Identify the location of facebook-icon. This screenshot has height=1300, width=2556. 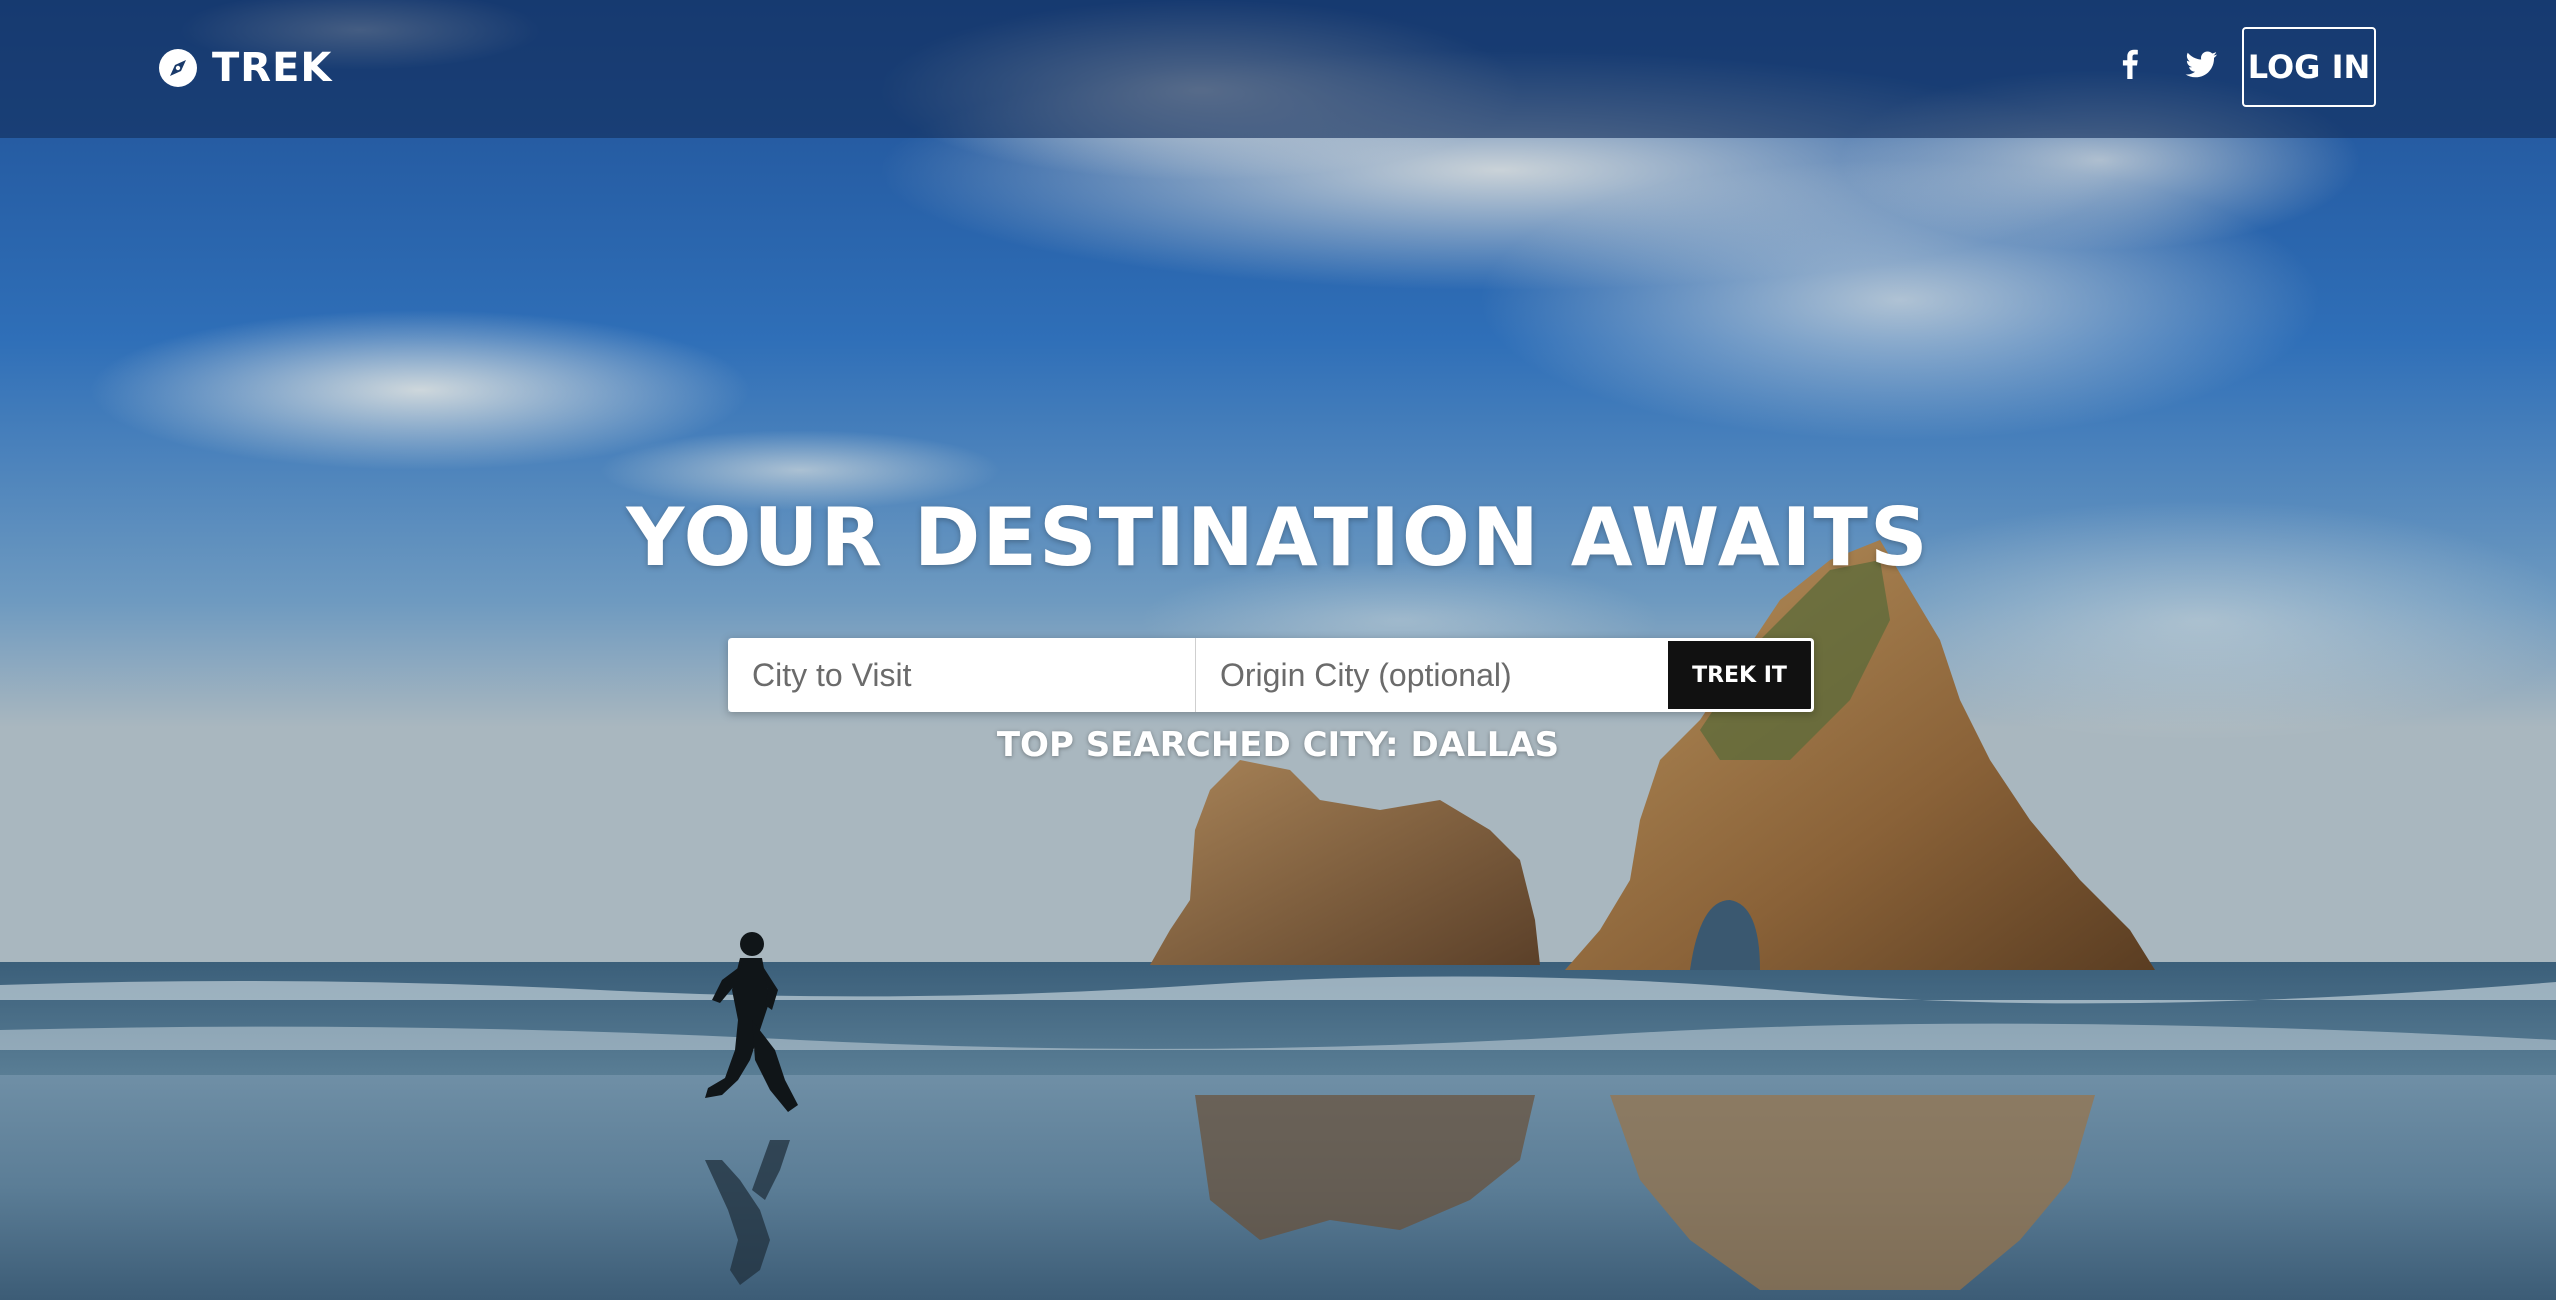
(2130, 64).